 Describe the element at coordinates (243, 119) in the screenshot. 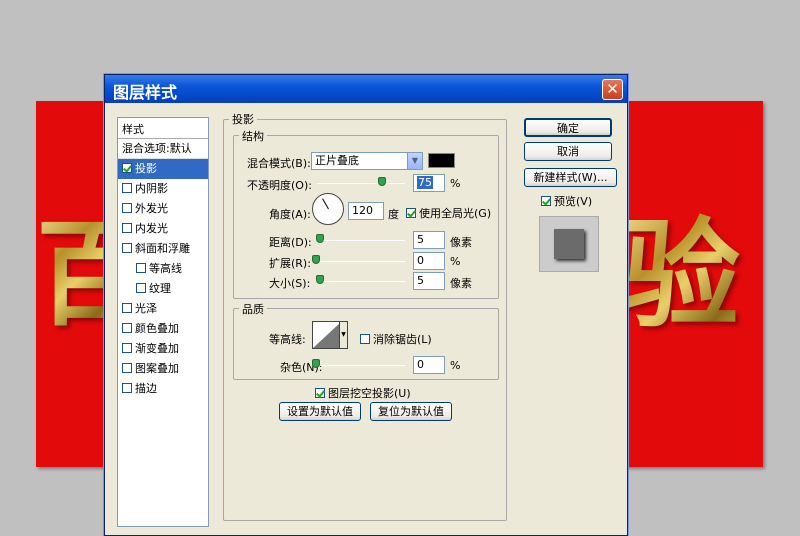

I see `drop-shadow-title: 投影` at that location.